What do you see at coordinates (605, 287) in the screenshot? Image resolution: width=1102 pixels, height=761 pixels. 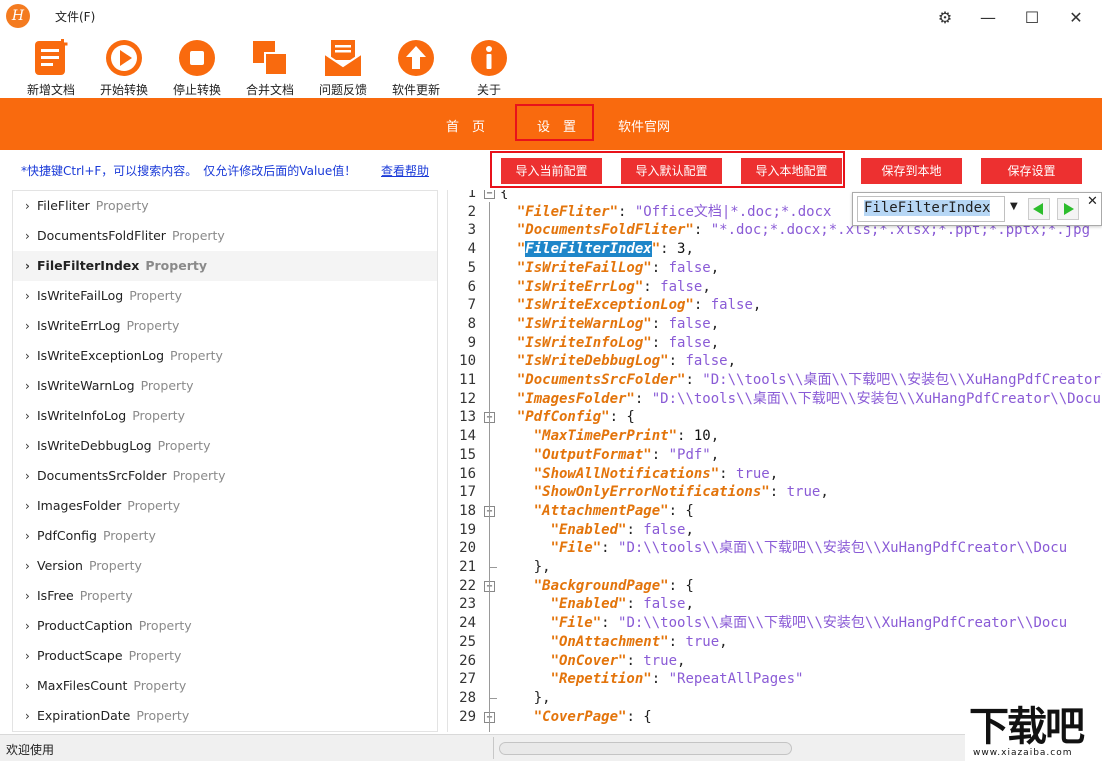 I see `code-line: "IsWriteErrLog": false,` at bounding box center [605, 287].